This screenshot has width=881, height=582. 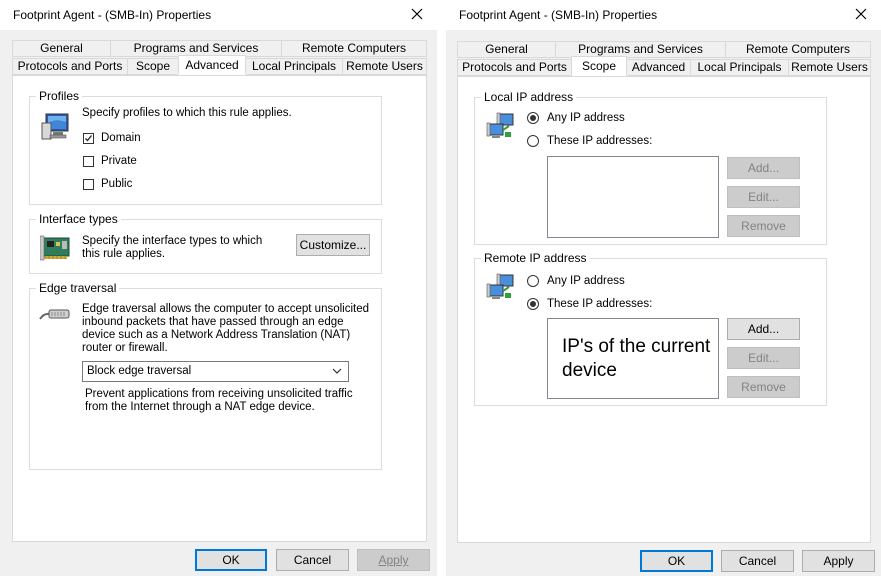 I want to click on local-ip-label: Local IP address, so click(x=529, y=97).